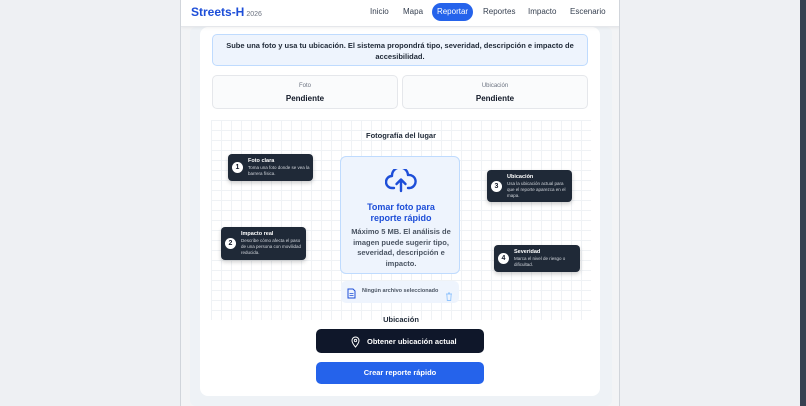 The height and width of the screenshot is (406, 806). What do you see at coordinates (400, 373) in the screenshot?
I see `create-report-button: Crear reporte rápido` at bounding box center [400, 373].